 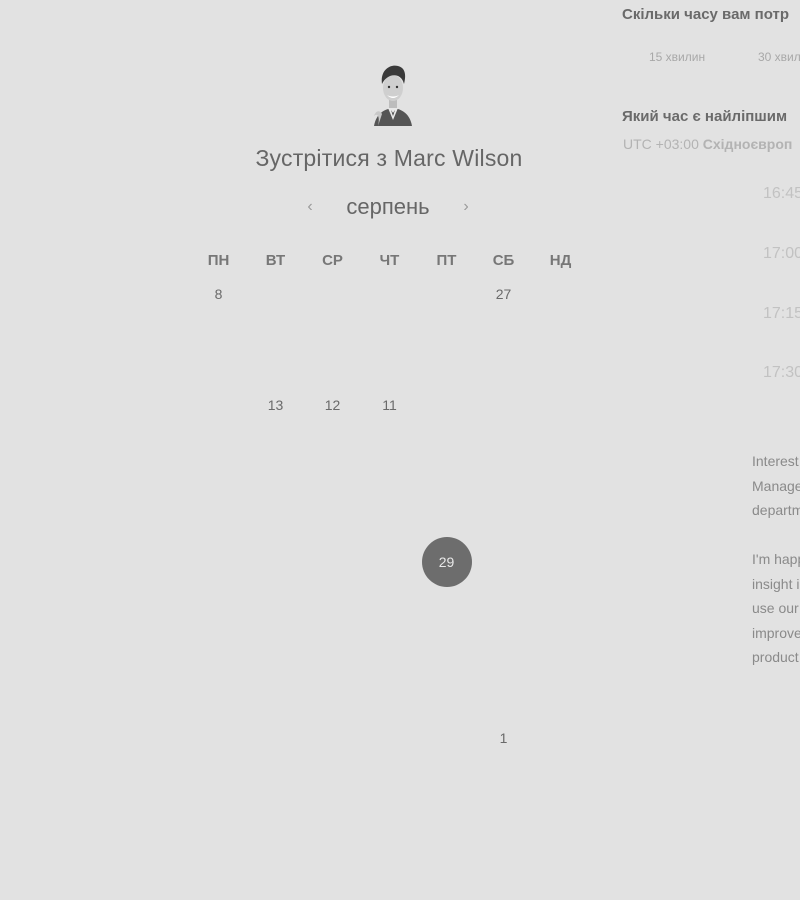 What do you see at coordinates (781, 194) in the screenshot?
I see `time-slot: 16:45` at bounding box center [781, 194].